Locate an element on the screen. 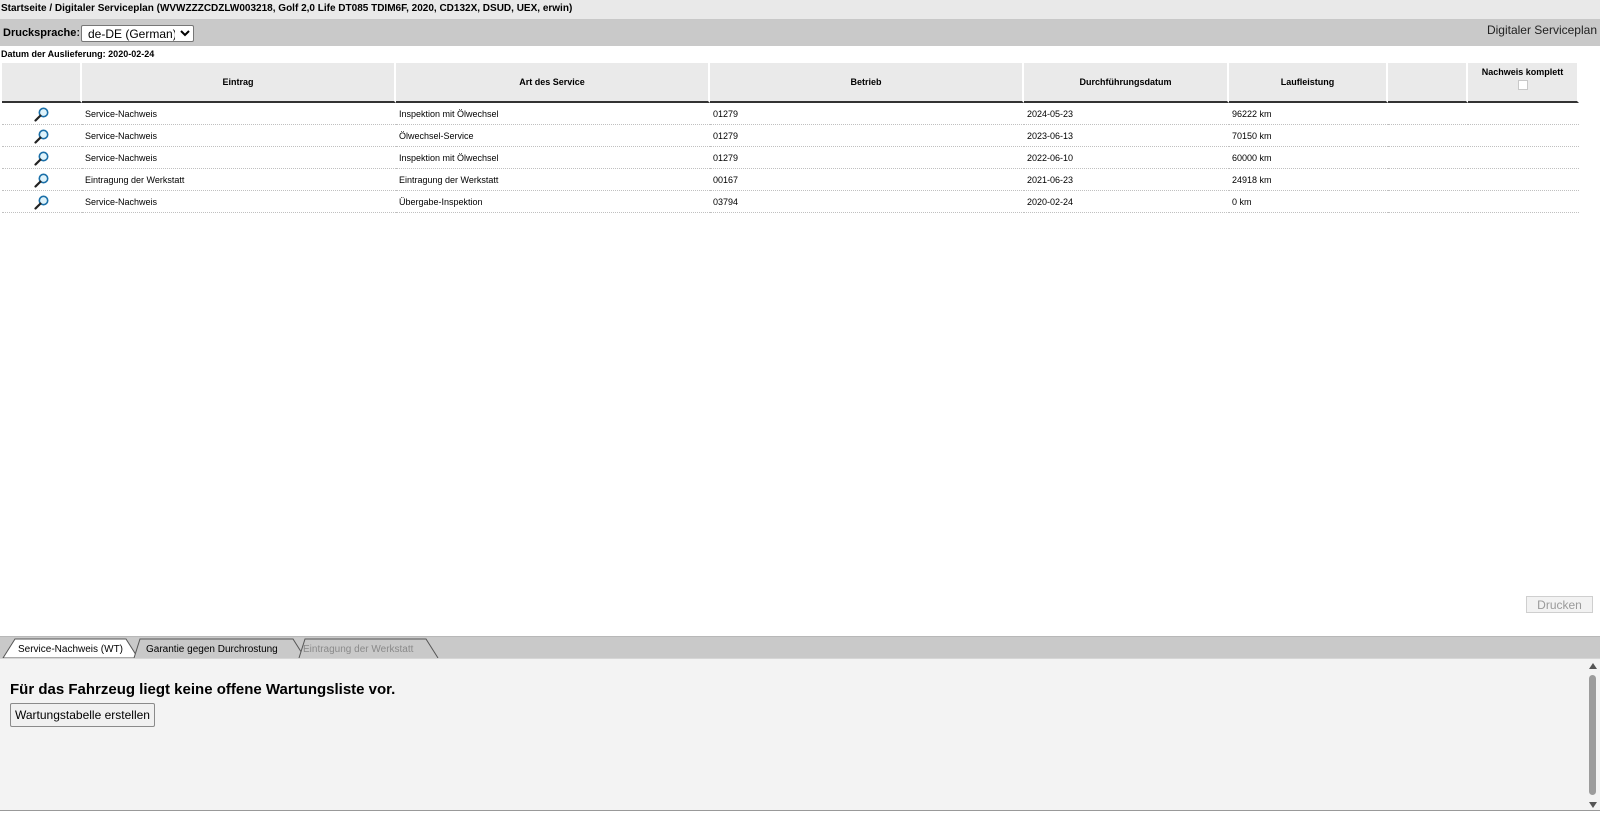 This screenshot has width=1600, height=813. print-language-select: de-DE (German) is located at coordinates (137, 33).